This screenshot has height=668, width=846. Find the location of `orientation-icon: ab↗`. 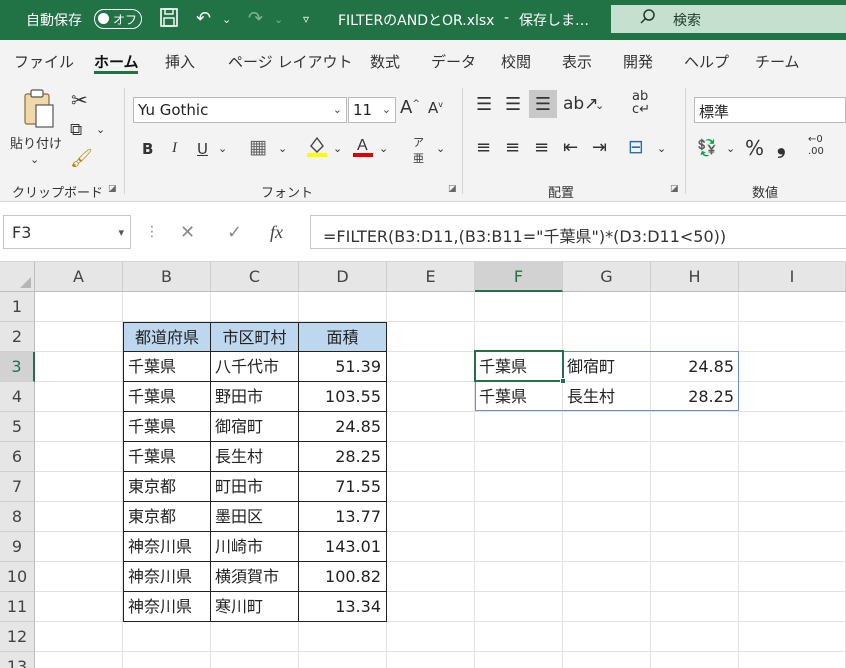

orientation-icon: ab↗ is located at coordinates (580, 104).